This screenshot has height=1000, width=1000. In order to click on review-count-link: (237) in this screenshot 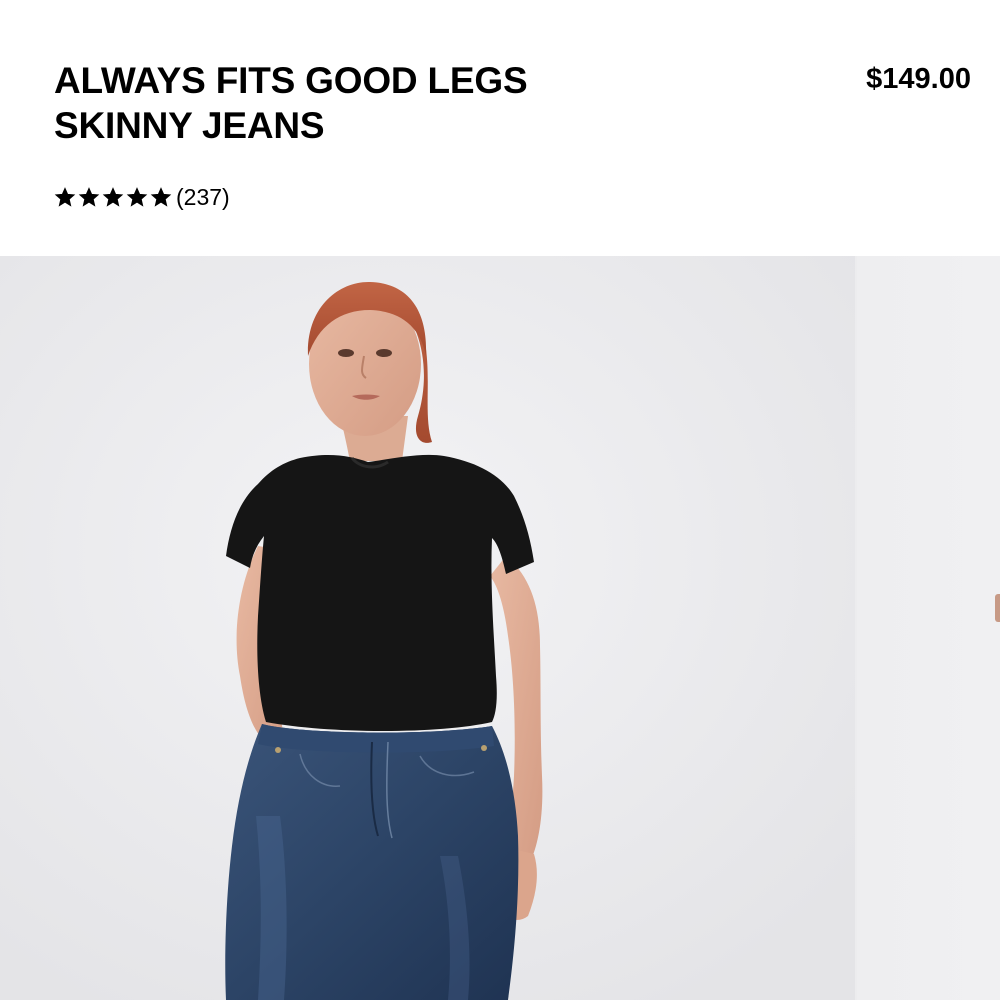, I will do `click(203, 197)`.